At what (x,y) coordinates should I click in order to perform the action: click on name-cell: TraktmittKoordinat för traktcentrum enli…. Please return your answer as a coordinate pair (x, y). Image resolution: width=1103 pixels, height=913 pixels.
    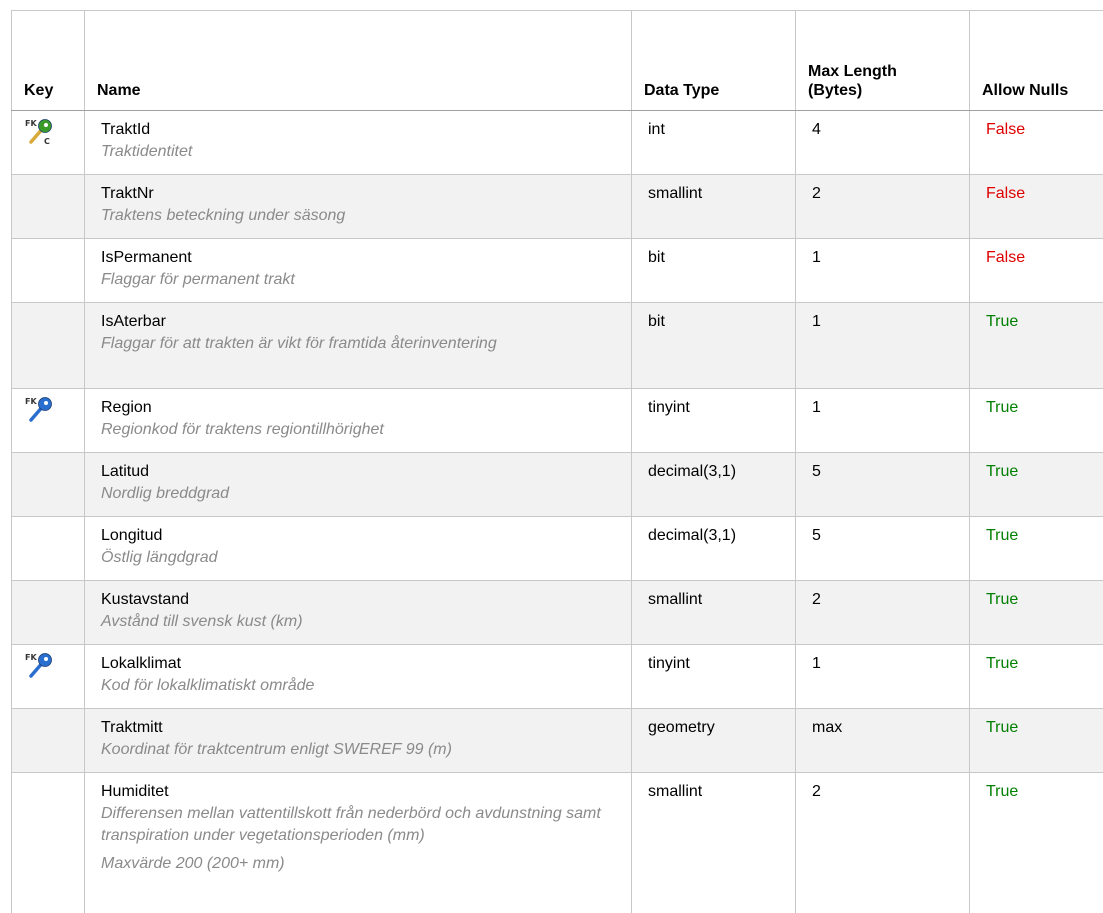
    Looking at the image, I should click on (358, 741).